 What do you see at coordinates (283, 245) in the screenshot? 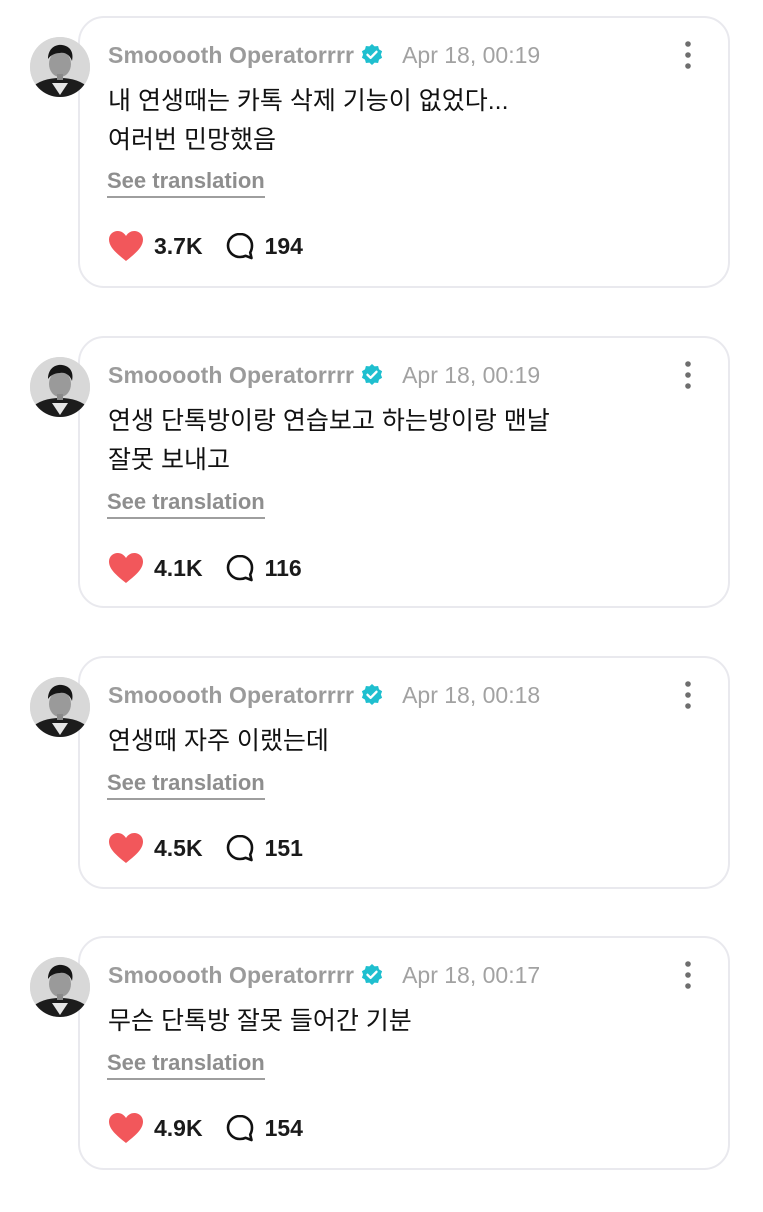
I see `reply-count: 194` at bounding box center [283, 245].